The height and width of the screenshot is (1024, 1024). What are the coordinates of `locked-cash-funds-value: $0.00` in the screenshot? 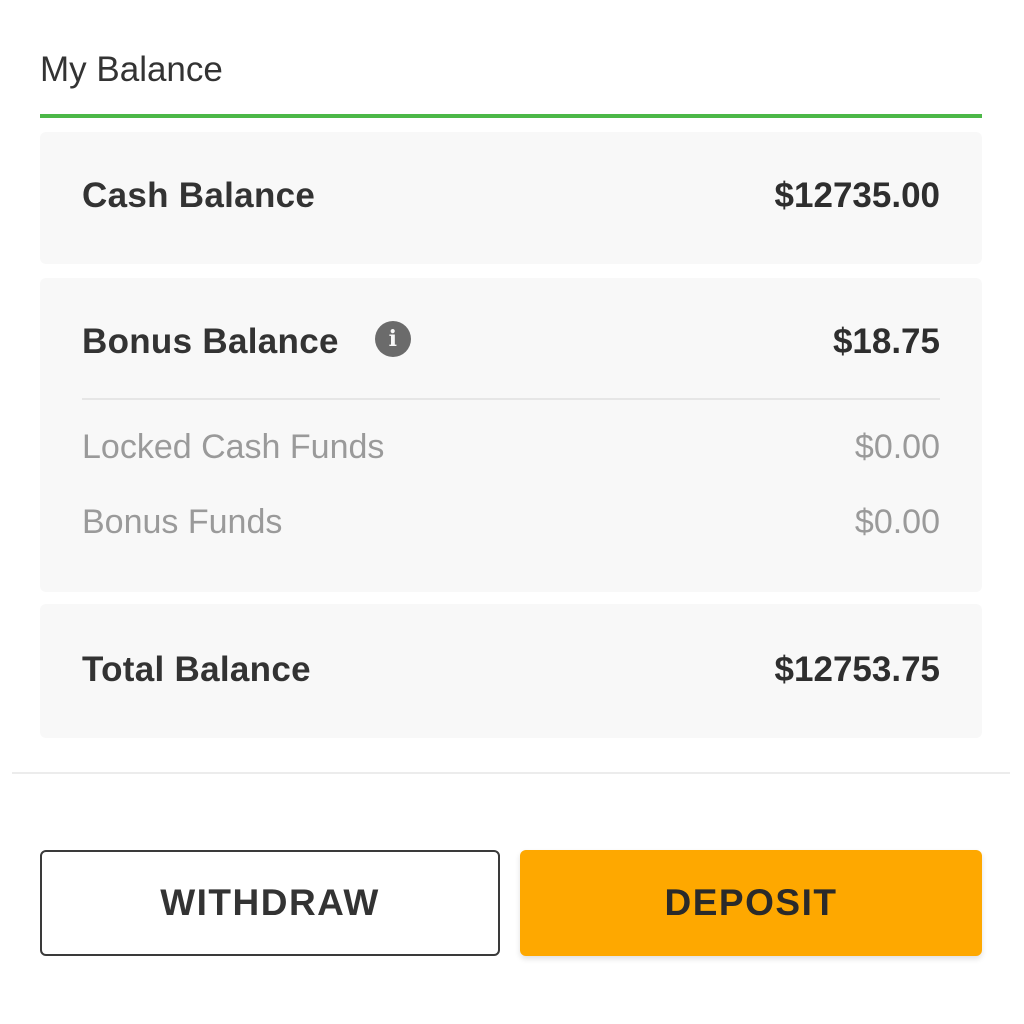 It's located at (897, 447).